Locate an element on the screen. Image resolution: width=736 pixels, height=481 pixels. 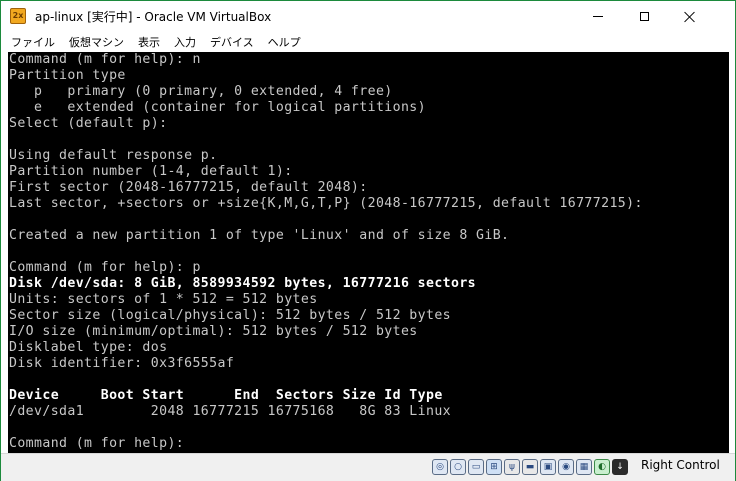
console-line: Partition type is located at coordinates (67, 75).